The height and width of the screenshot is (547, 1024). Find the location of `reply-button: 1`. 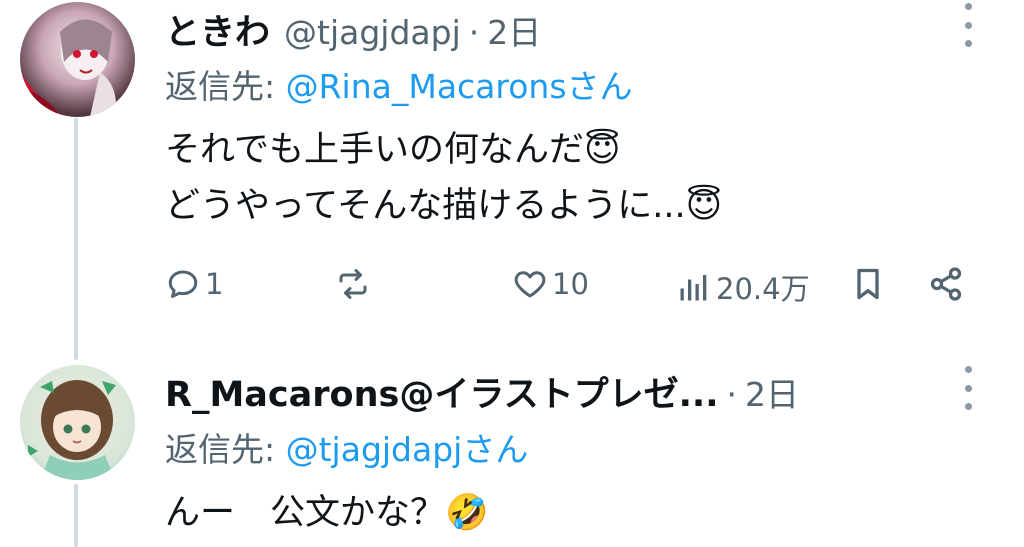

reply-button: 1 is located at coordinates (194, 284).